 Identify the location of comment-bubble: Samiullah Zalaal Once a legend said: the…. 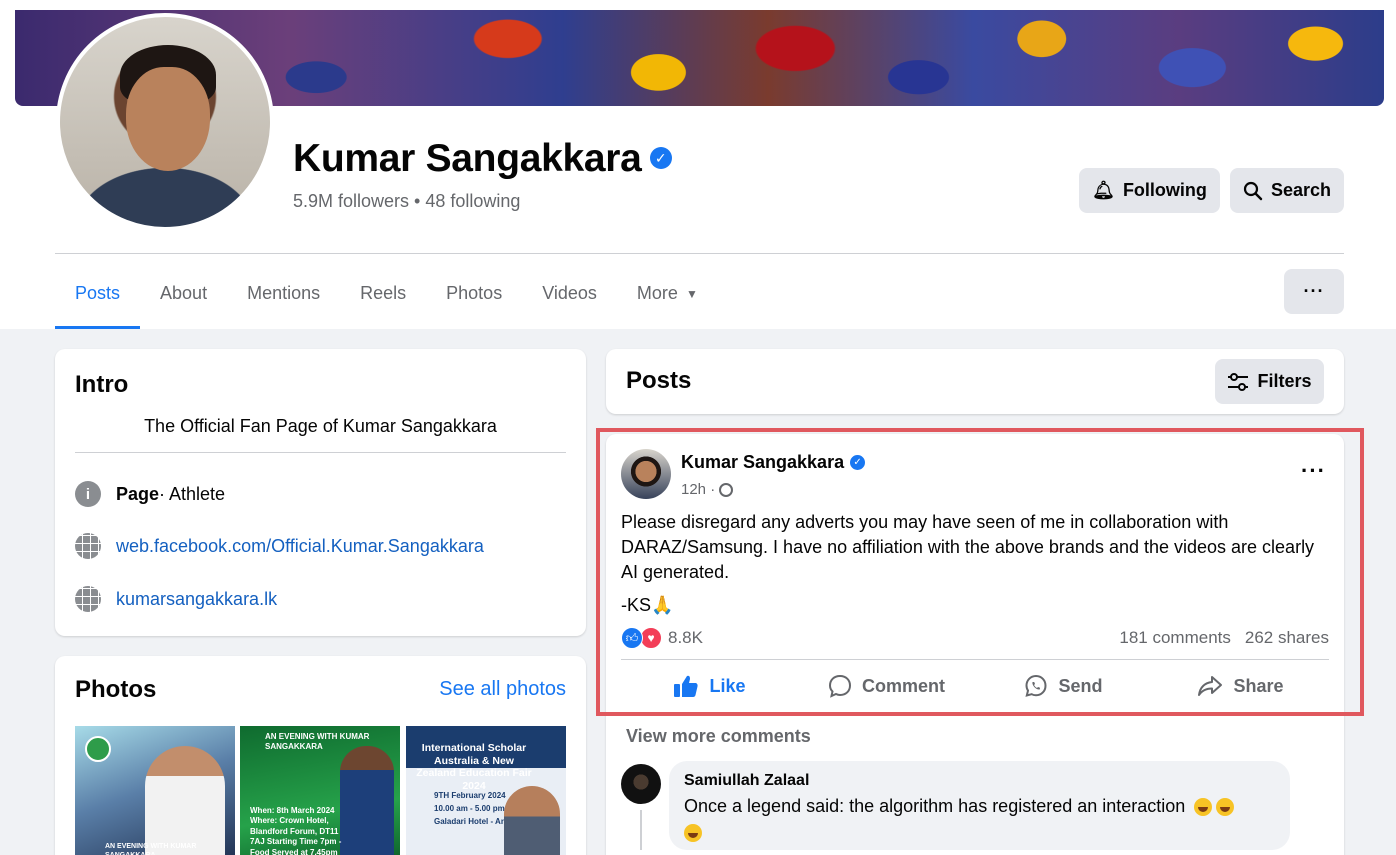
(979, 805).